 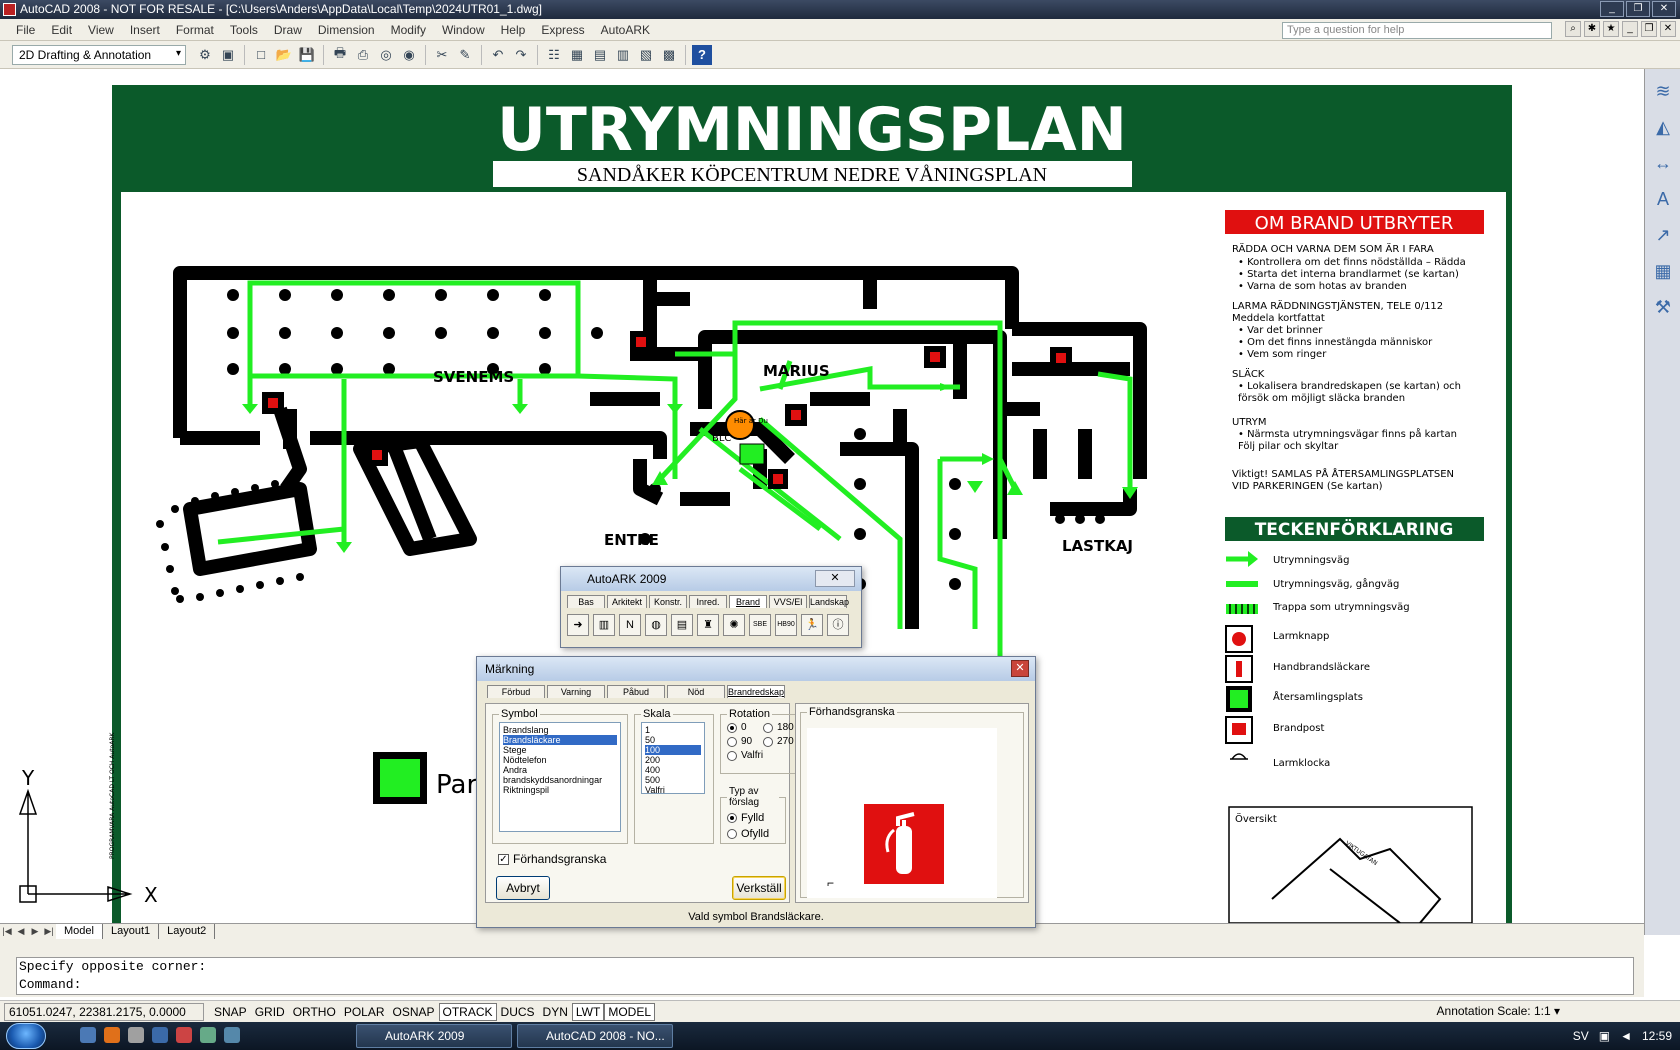 What do you see at coordinates (414, 1012) in the screenshot?
I see `osnap-toggle: OSNAP` at bounding box center [414, 1012].